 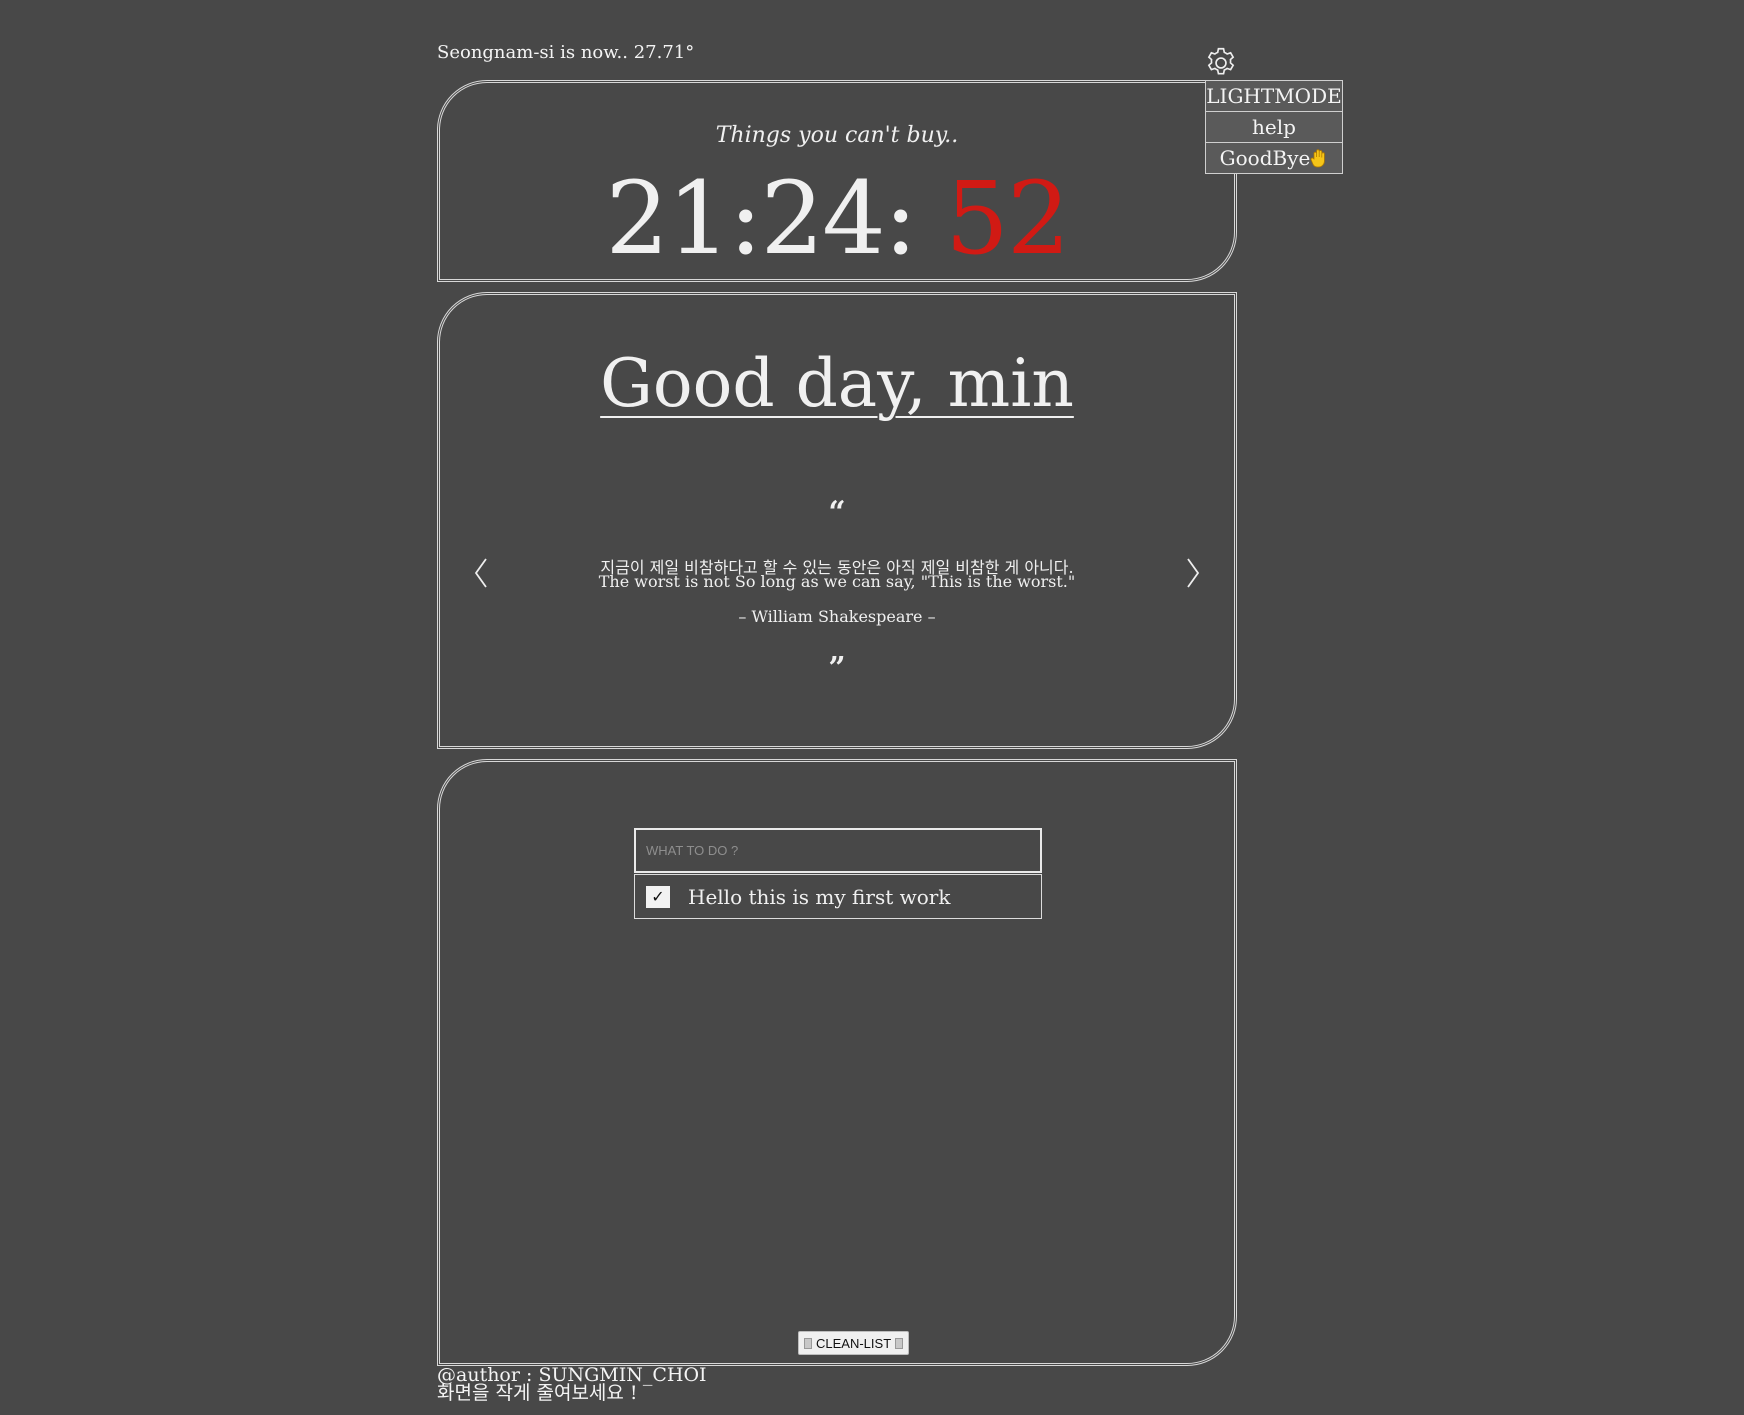 I want to click on menu-item-goodbye-label: GoodBye, so click(x=1265, y=158).